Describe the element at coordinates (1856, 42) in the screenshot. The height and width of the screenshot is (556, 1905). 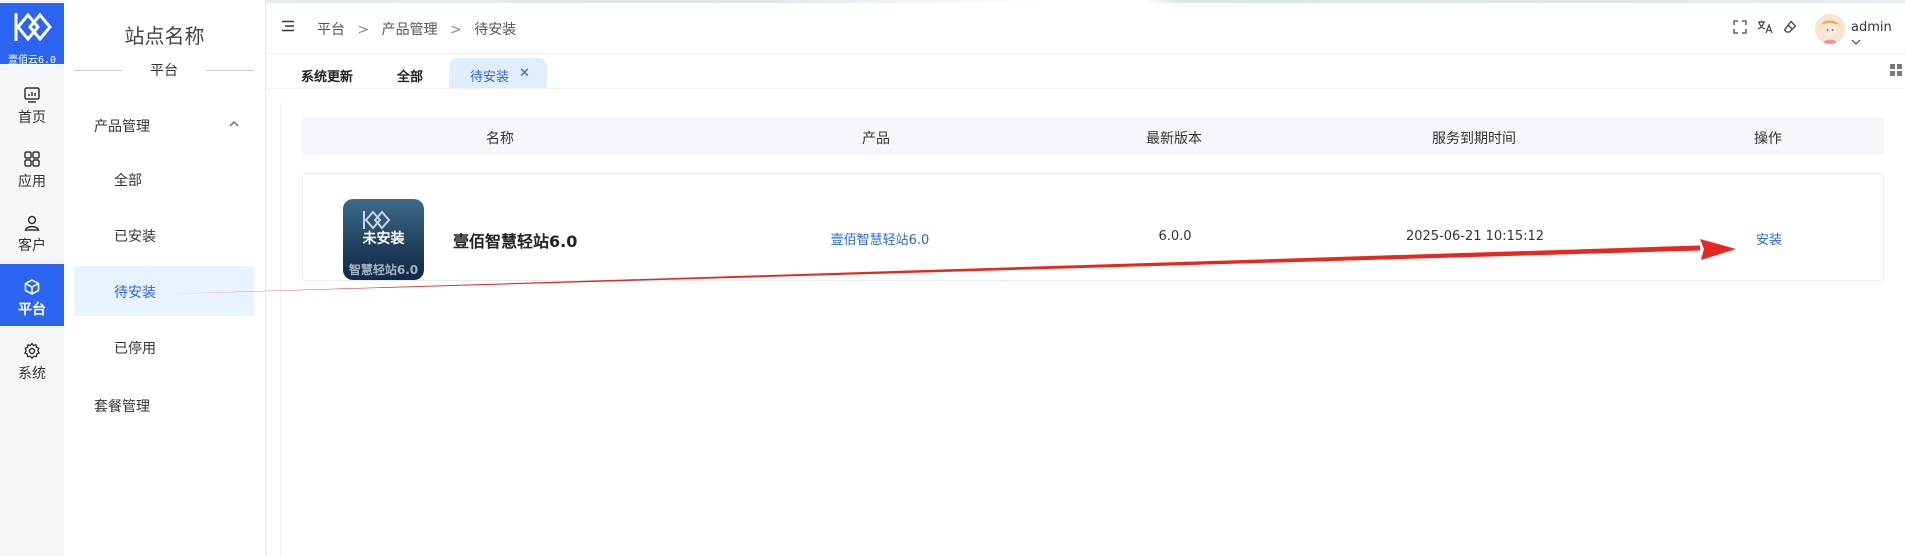
I see `chevron-down-icon` at that location.